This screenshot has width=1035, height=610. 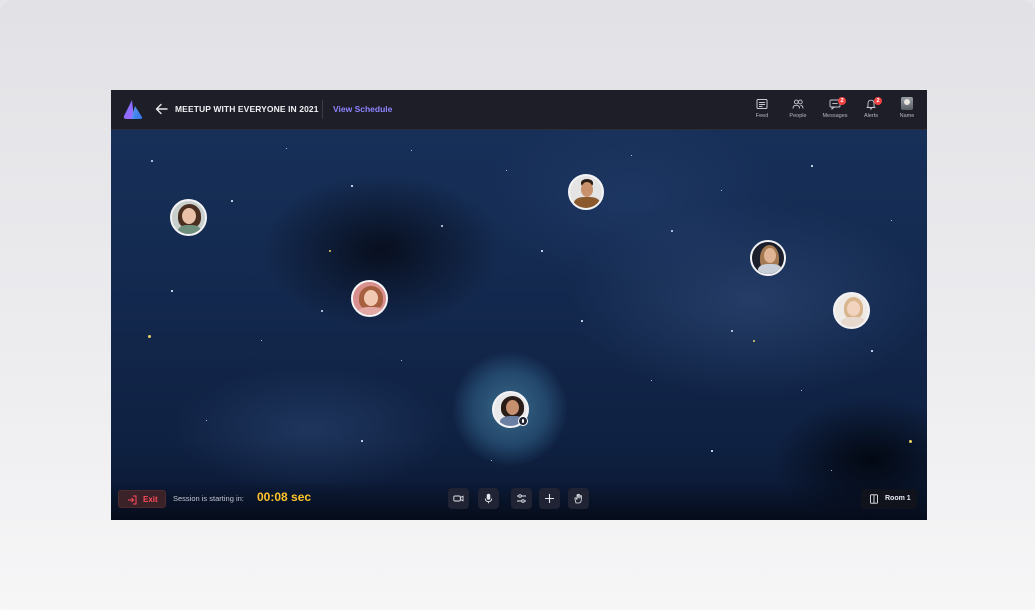 I want to click on nav-alerts: 2 Alerts, so click(x=871, y=111).